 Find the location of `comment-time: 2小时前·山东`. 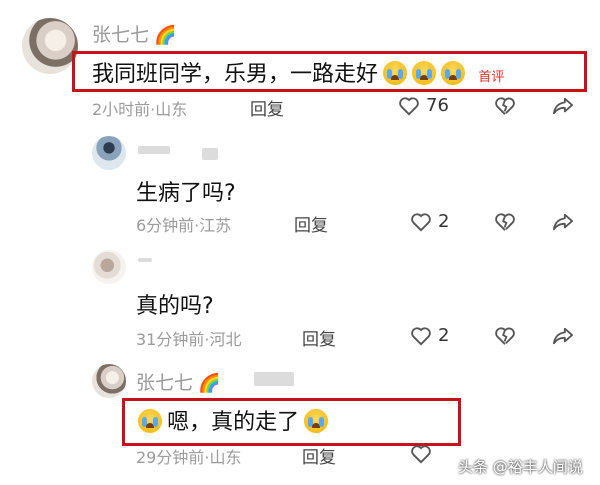

comment-time: 2小时前·山东 is located at coordinates (140, 109).